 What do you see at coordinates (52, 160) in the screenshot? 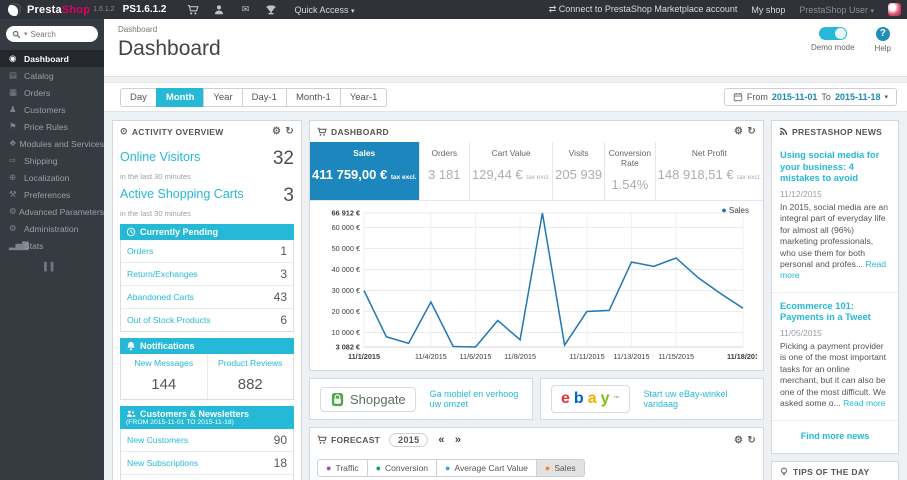
I see `sidebar-item-shipping: ⇨ Shipping` at bounding box center [52, 160].